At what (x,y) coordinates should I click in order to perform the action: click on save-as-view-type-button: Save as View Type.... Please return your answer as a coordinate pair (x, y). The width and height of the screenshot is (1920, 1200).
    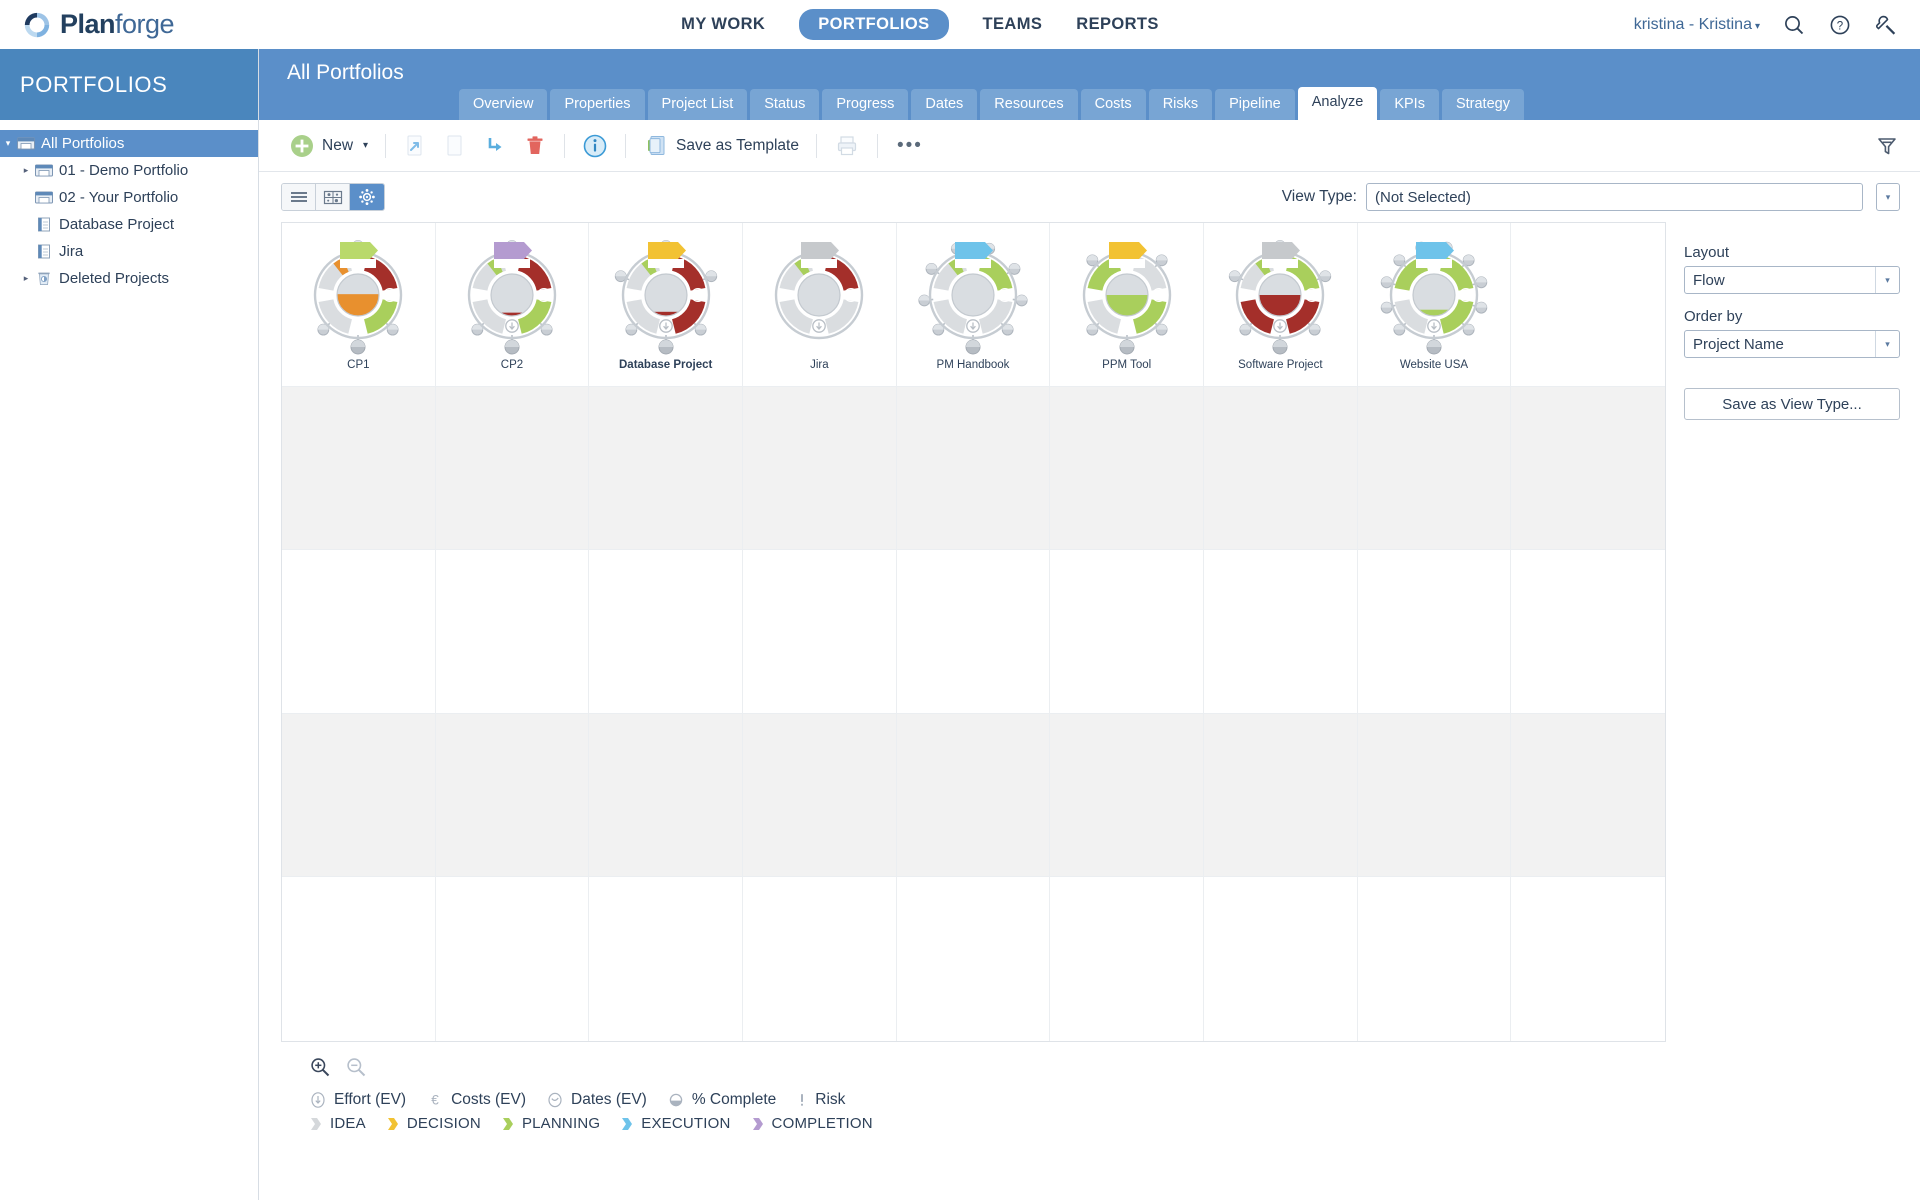
    Looking at the image, I should click on (1792, 404).